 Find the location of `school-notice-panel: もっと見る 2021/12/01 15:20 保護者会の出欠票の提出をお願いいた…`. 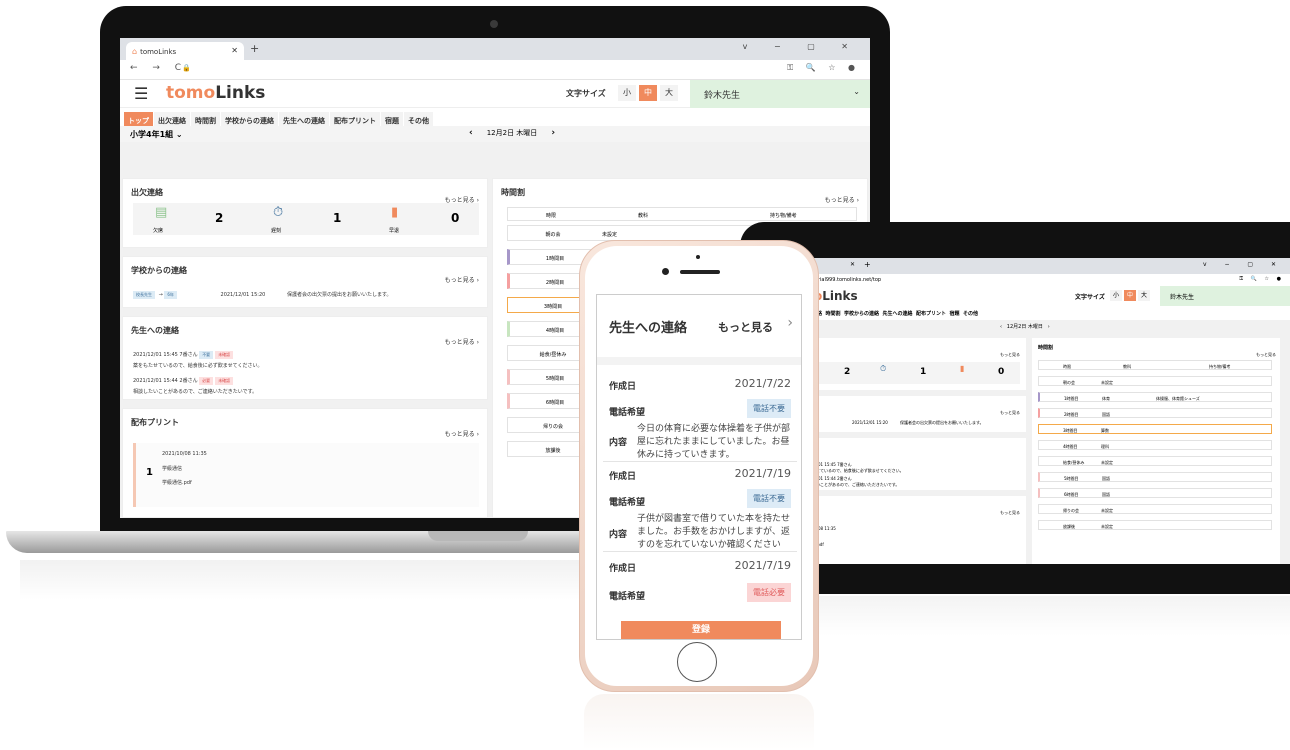

school-notice-panel: もっと見る 2021/12/01 15:20 保護者会の出欠票の提出をお願いいた… is located at coordinates (913, 414).